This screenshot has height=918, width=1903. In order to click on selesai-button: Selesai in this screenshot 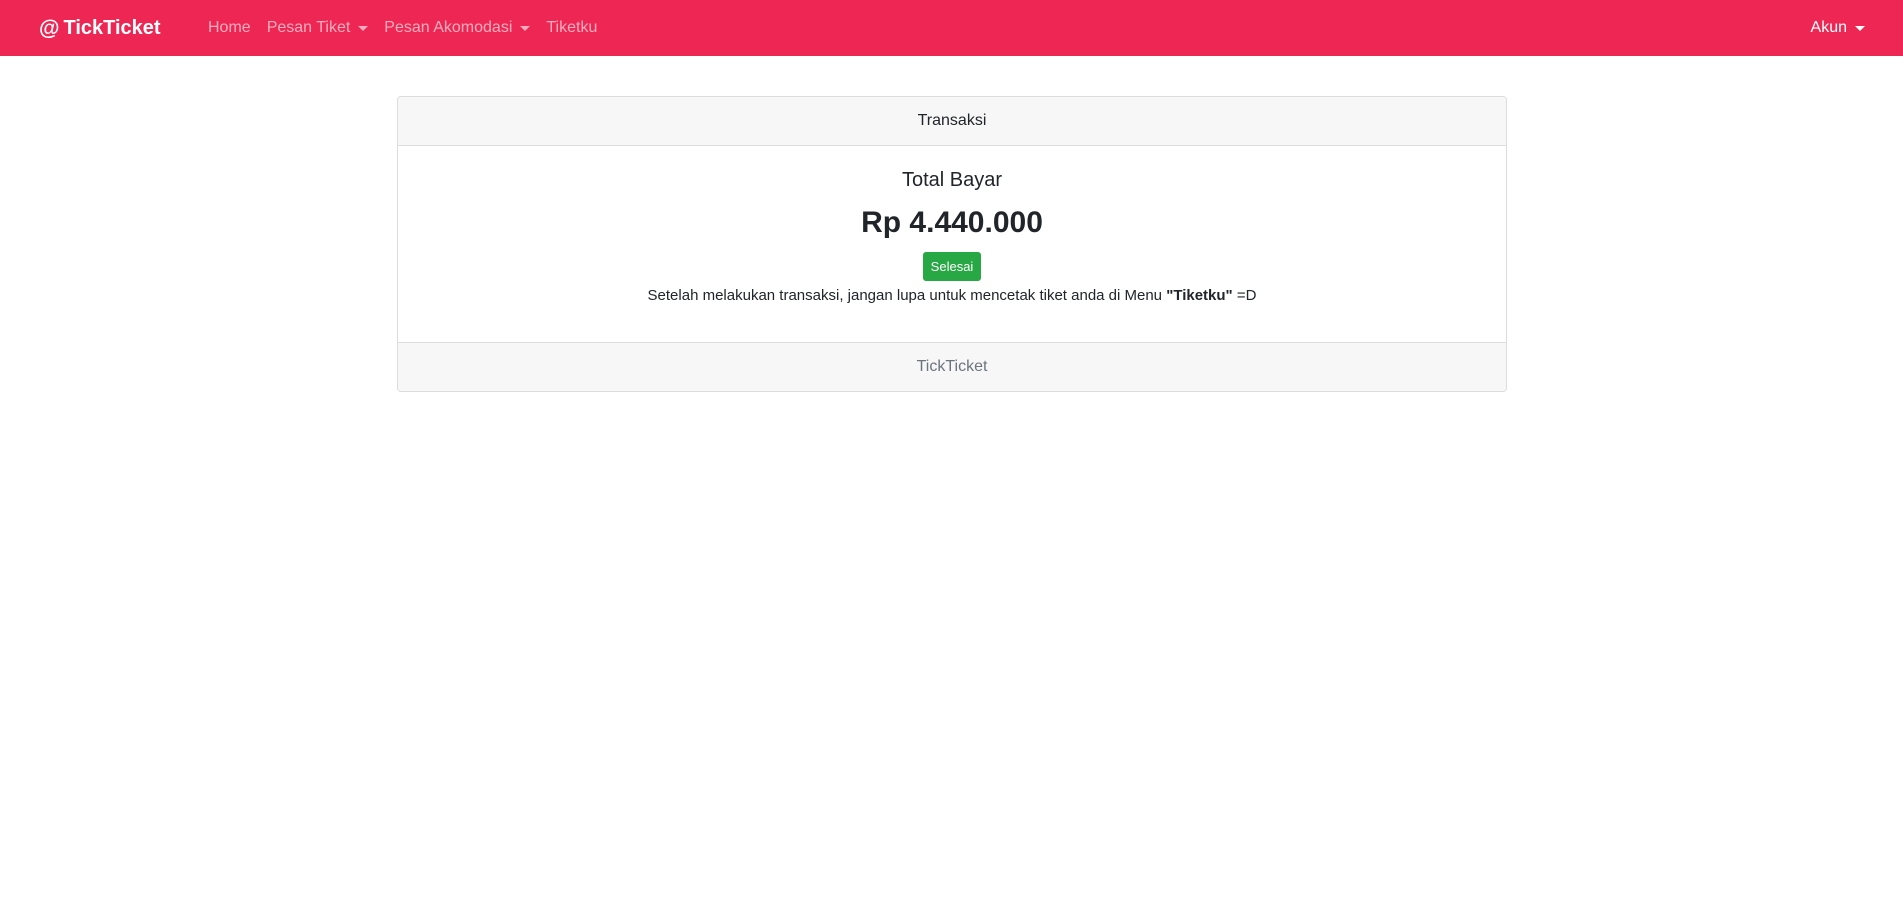, I will do `click(952, 266)`.